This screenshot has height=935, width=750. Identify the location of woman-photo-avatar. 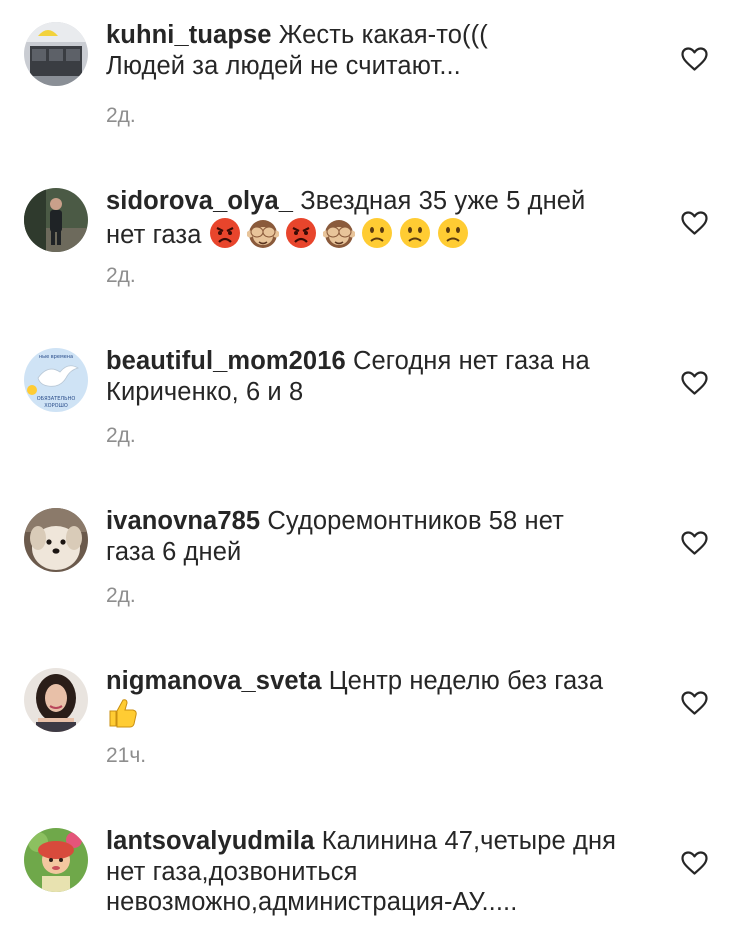
(56, 700).